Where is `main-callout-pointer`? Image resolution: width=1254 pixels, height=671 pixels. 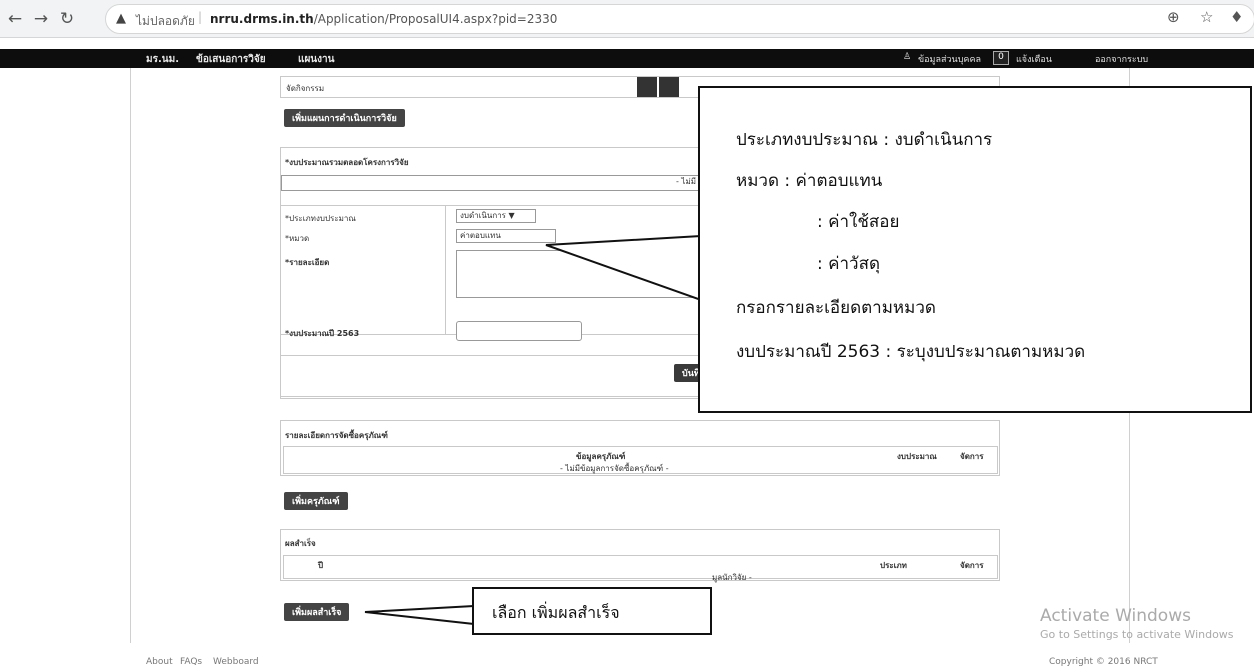 main-callout-pointer is located at coordinates (623, 268).